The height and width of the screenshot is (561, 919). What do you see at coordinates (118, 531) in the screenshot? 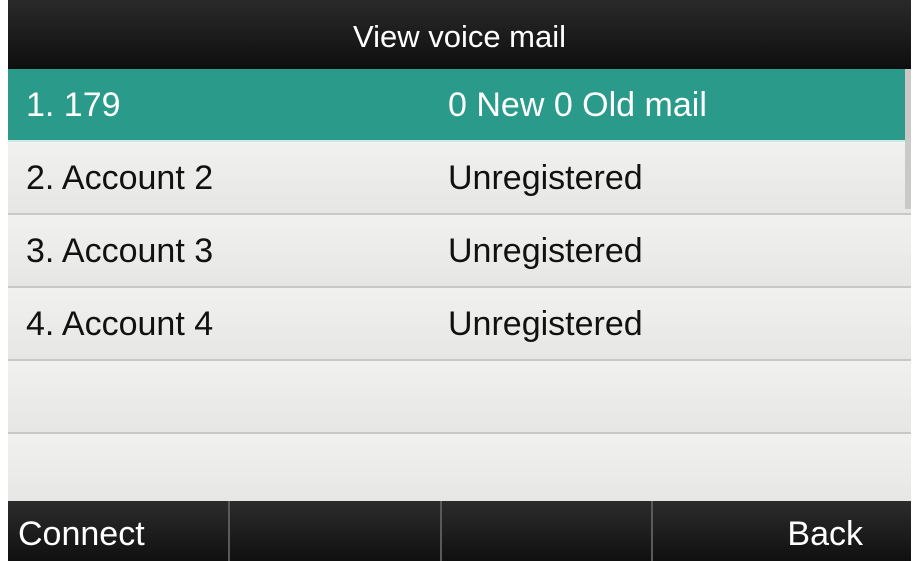
I see `connect-softkey: Connect` at bounding box center [118, 531].